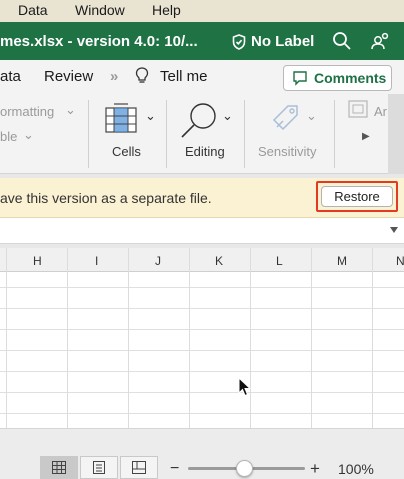 The height and width of the screenshot is (479, 404). I want to click on format-as-table-button: ble, so click(8, 136).